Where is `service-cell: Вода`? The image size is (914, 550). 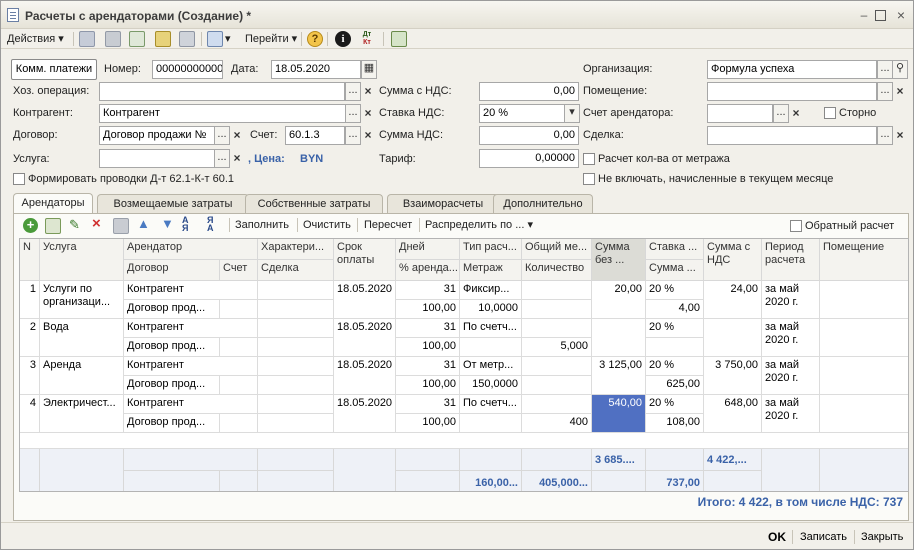
service-cell: Вода is located at coordinates (82, 338).